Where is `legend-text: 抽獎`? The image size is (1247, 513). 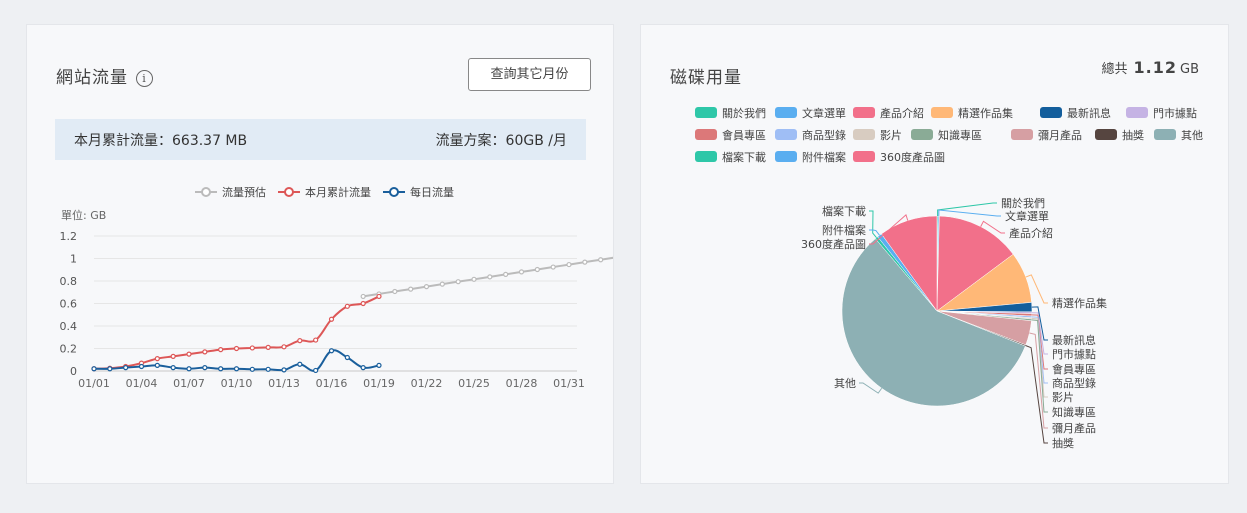
legend-text: 抽獎 is located at coordinates (1133, 135).